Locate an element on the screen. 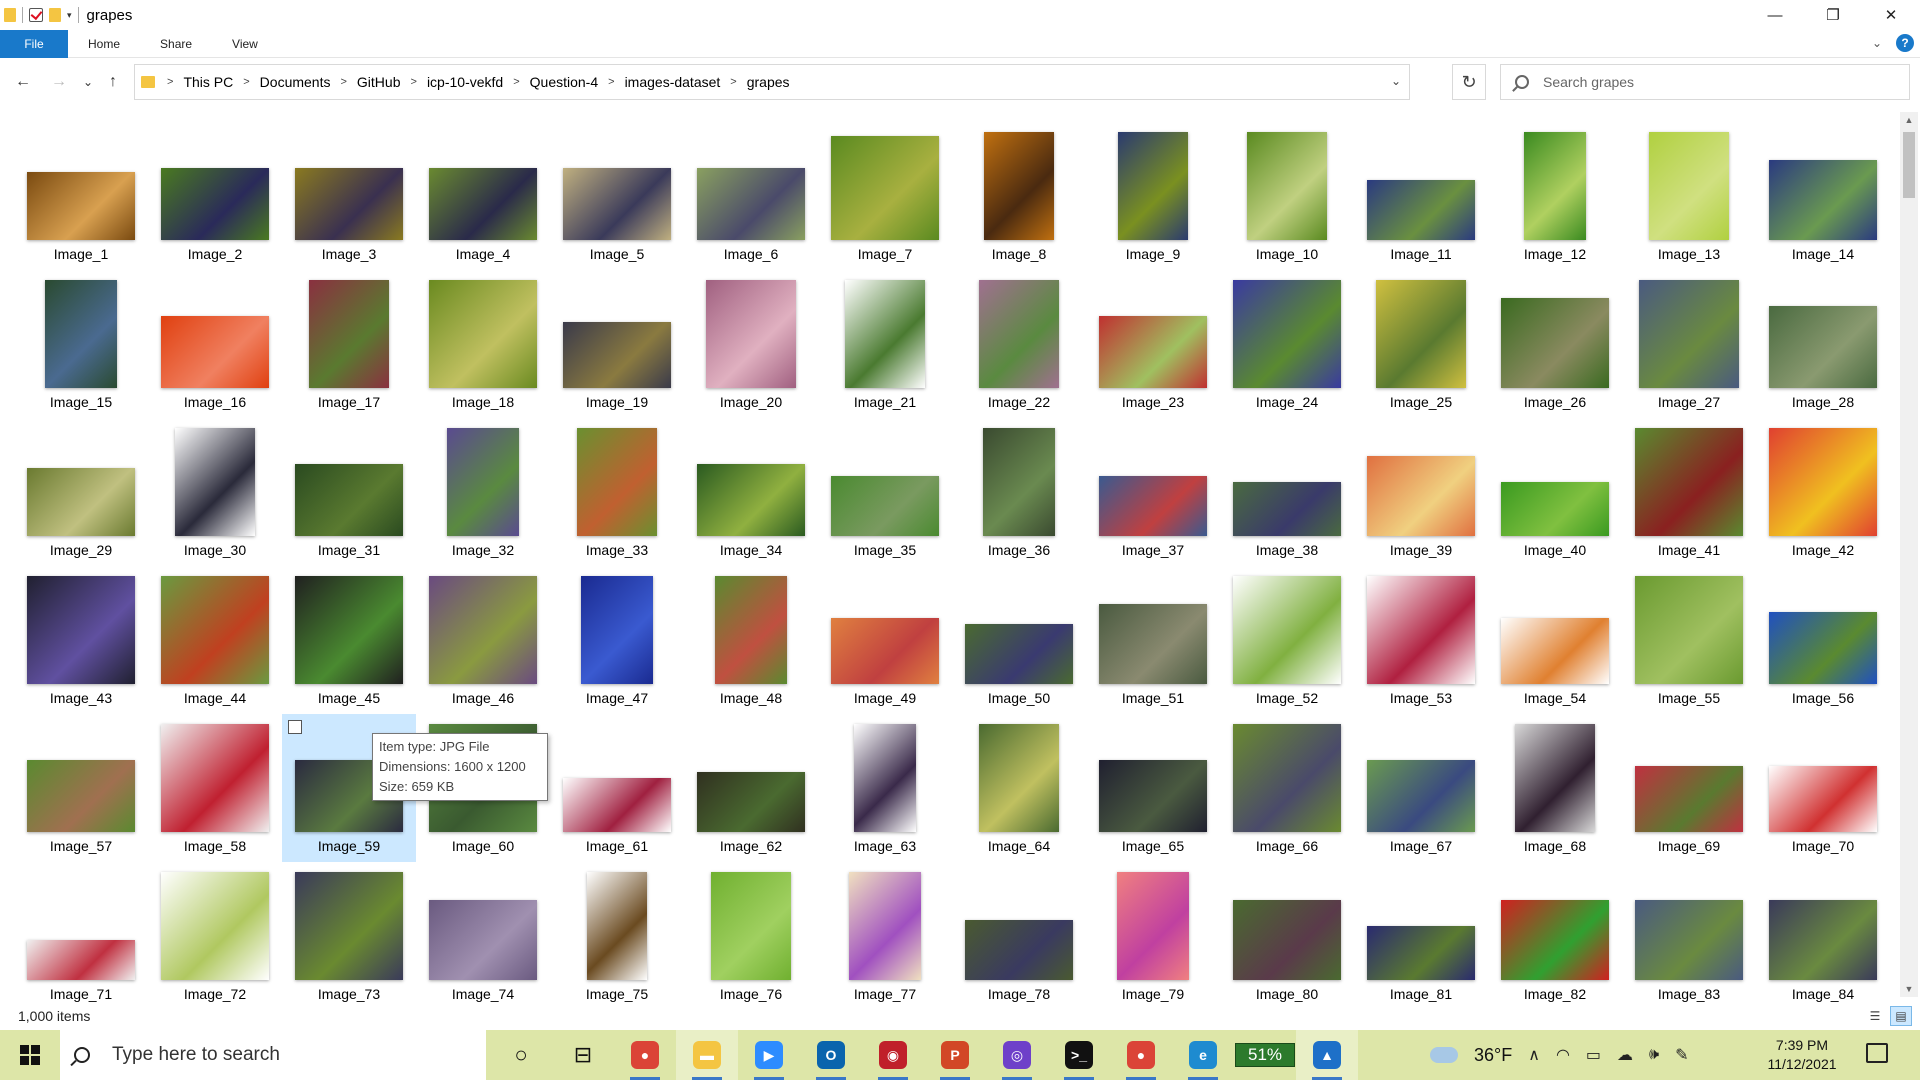 The height and width of the screenshot is (1080, 1920). file-item: Image_62 is located at coordinates (751, 788).